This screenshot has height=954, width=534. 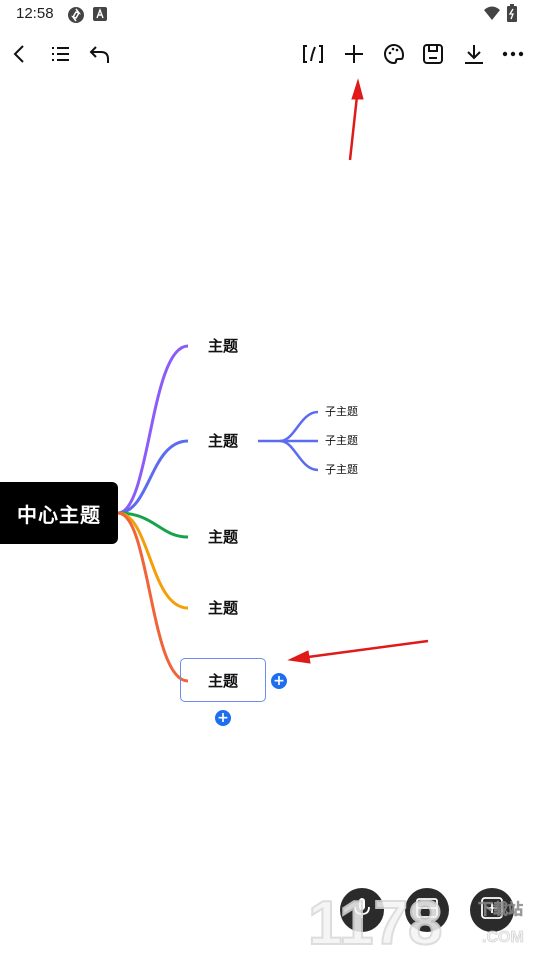 I want to click on topic-node-1: 主题, so click(x=223, y=346).